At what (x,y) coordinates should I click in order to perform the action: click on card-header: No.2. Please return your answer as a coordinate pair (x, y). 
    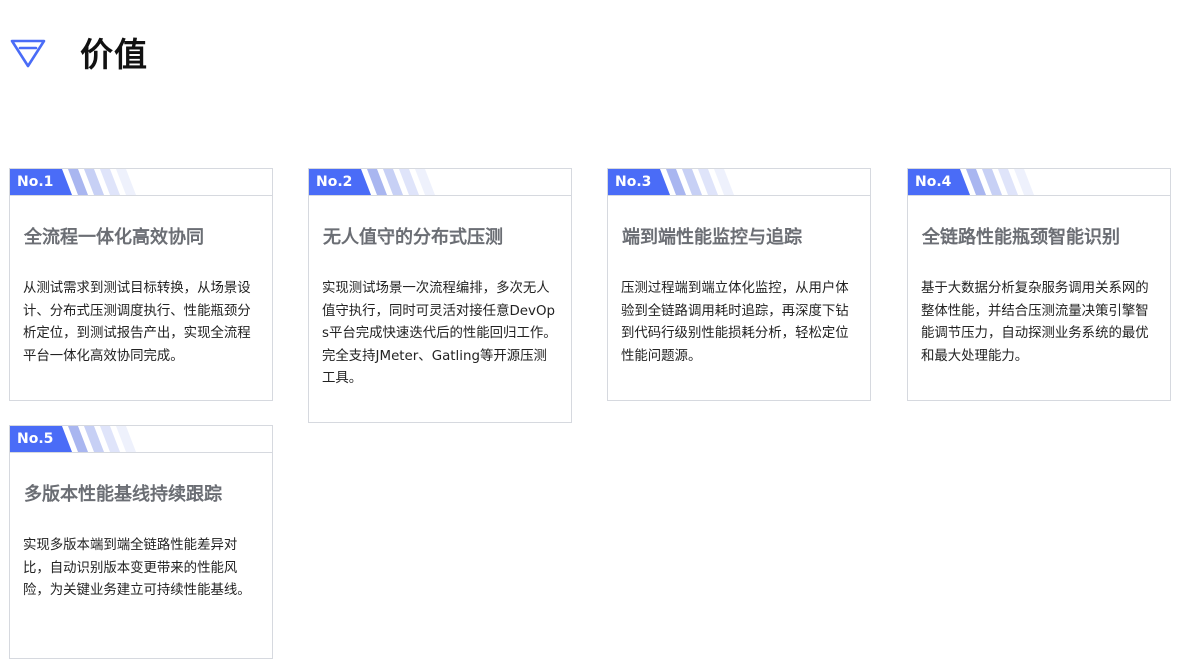
    Looking at the image, I should click on (440, 182).